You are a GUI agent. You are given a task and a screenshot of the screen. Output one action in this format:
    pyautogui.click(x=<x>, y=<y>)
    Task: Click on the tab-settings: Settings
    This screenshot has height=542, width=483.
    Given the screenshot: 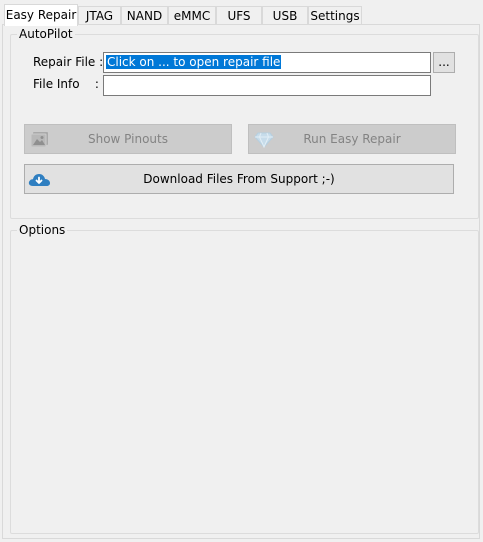 What is the action you would take?
    pyautogui.click(x=335, y=15)
    